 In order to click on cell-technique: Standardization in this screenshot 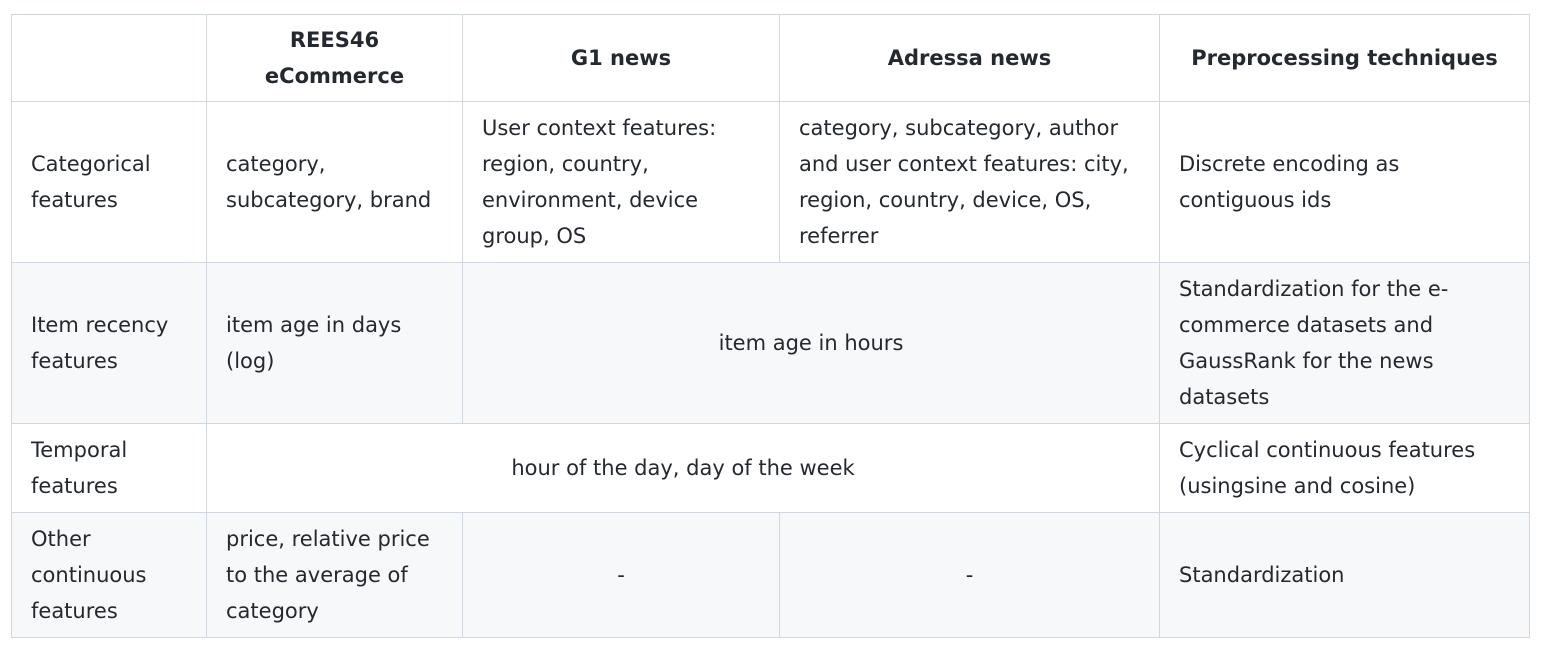, I will do `click(1344, 575)`.